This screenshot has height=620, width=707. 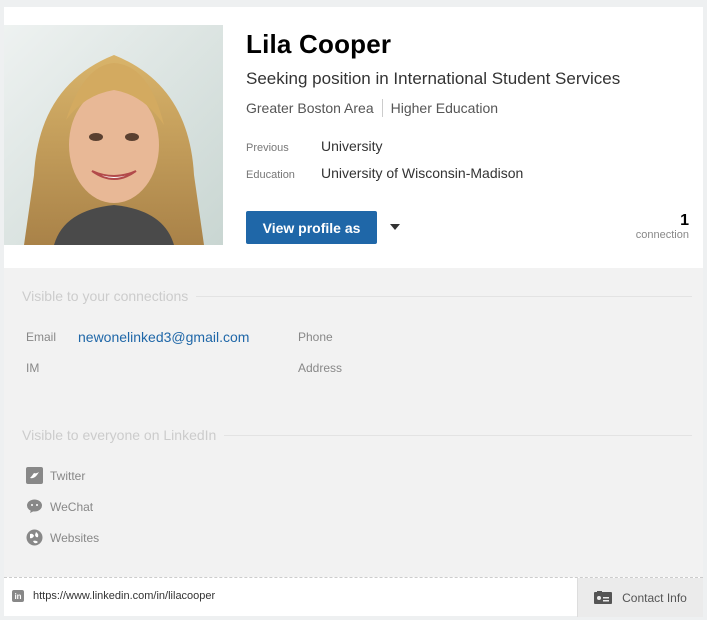 What do you see at coordinates (33, 368) in the screenshot?
I see `im-label: IM` at bounding box center [33, 368].